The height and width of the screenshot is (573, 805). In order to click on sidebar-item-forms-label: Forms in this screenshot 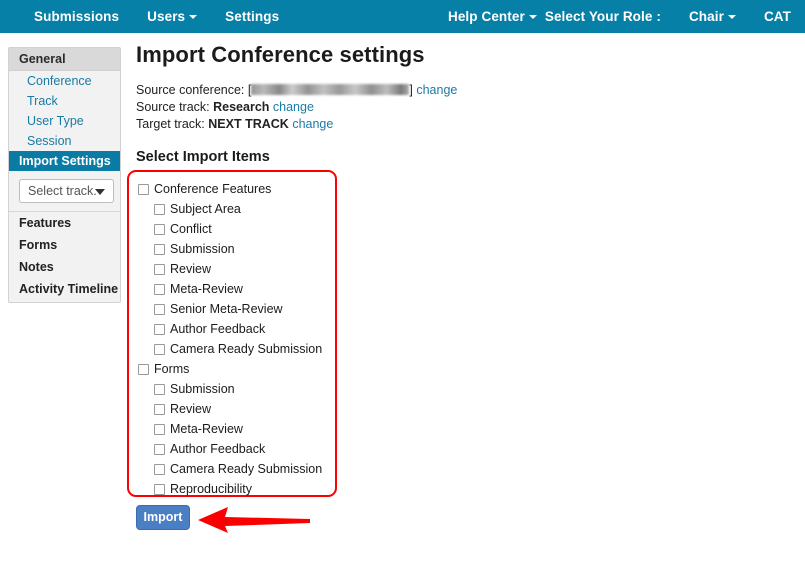, I will do `click(38, 245)`.